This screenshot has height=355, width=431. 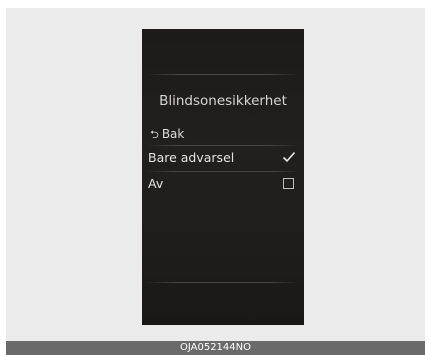 I want to click on back-option: ⮌ Bak, so click(x=167, y=135).